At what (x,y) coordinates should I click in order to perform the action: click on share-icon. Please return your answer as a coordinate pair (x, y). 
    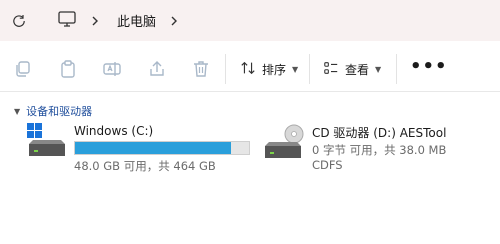
    Looking at the image, I should click on (157, 69).